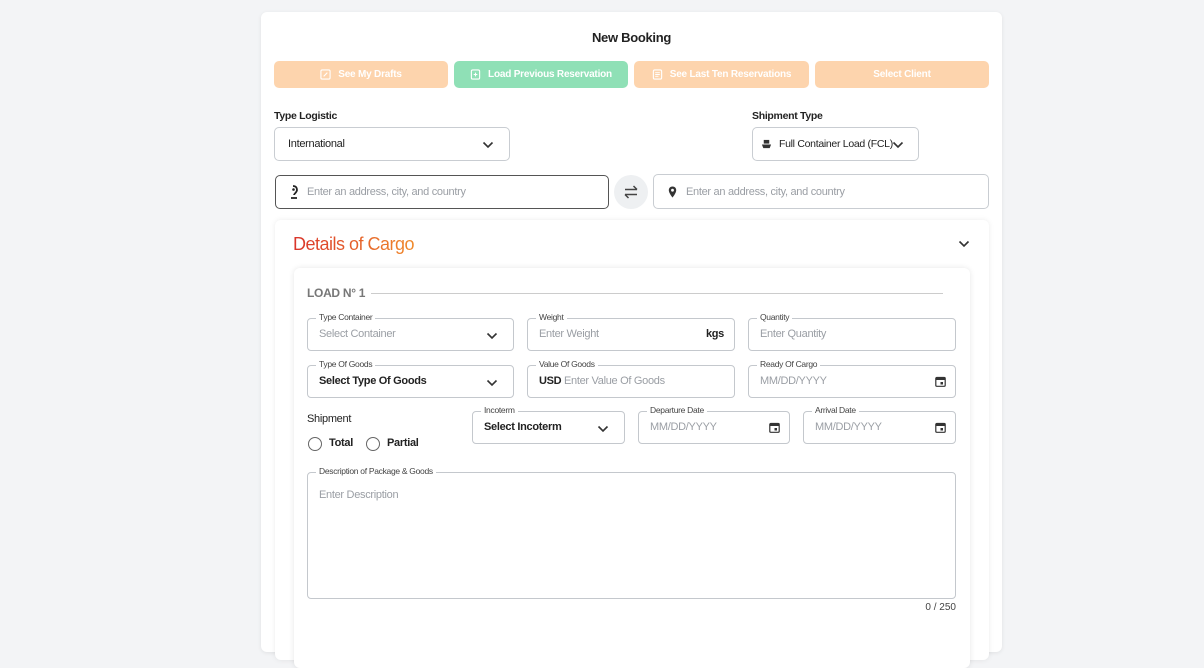  What do you see at coordinates (852, 331) in the screenshot?
I see `quantity-input: Quantity Enter Quantity` at bounding box center [852, 331].